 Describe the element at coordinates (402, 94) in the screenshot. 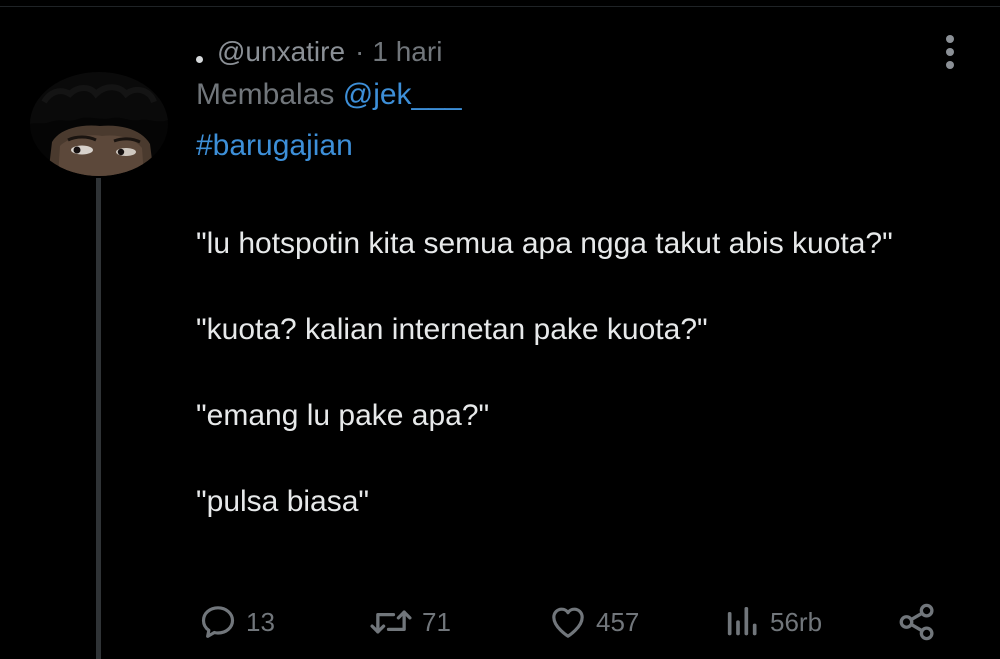

I see `reply-mention-link: @jek___` at that location.